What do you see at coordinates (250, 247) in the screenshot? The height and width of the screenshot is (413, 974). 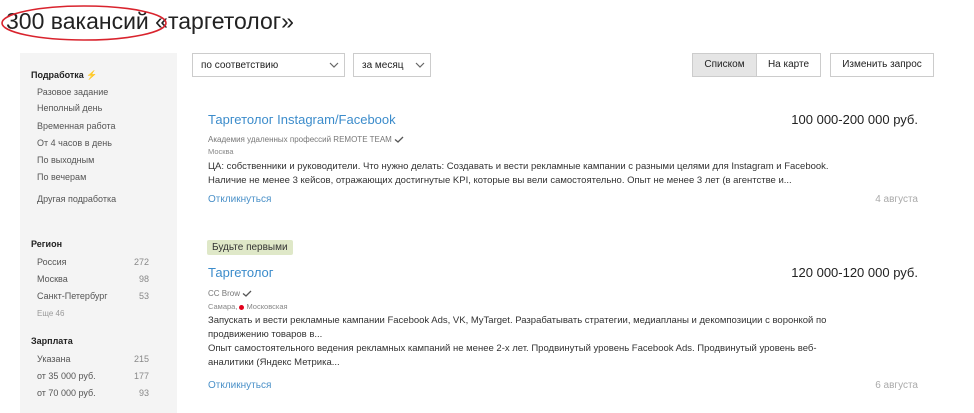 I see `be-first-badge: Будьте первыми` at bounding box center [250, 247].